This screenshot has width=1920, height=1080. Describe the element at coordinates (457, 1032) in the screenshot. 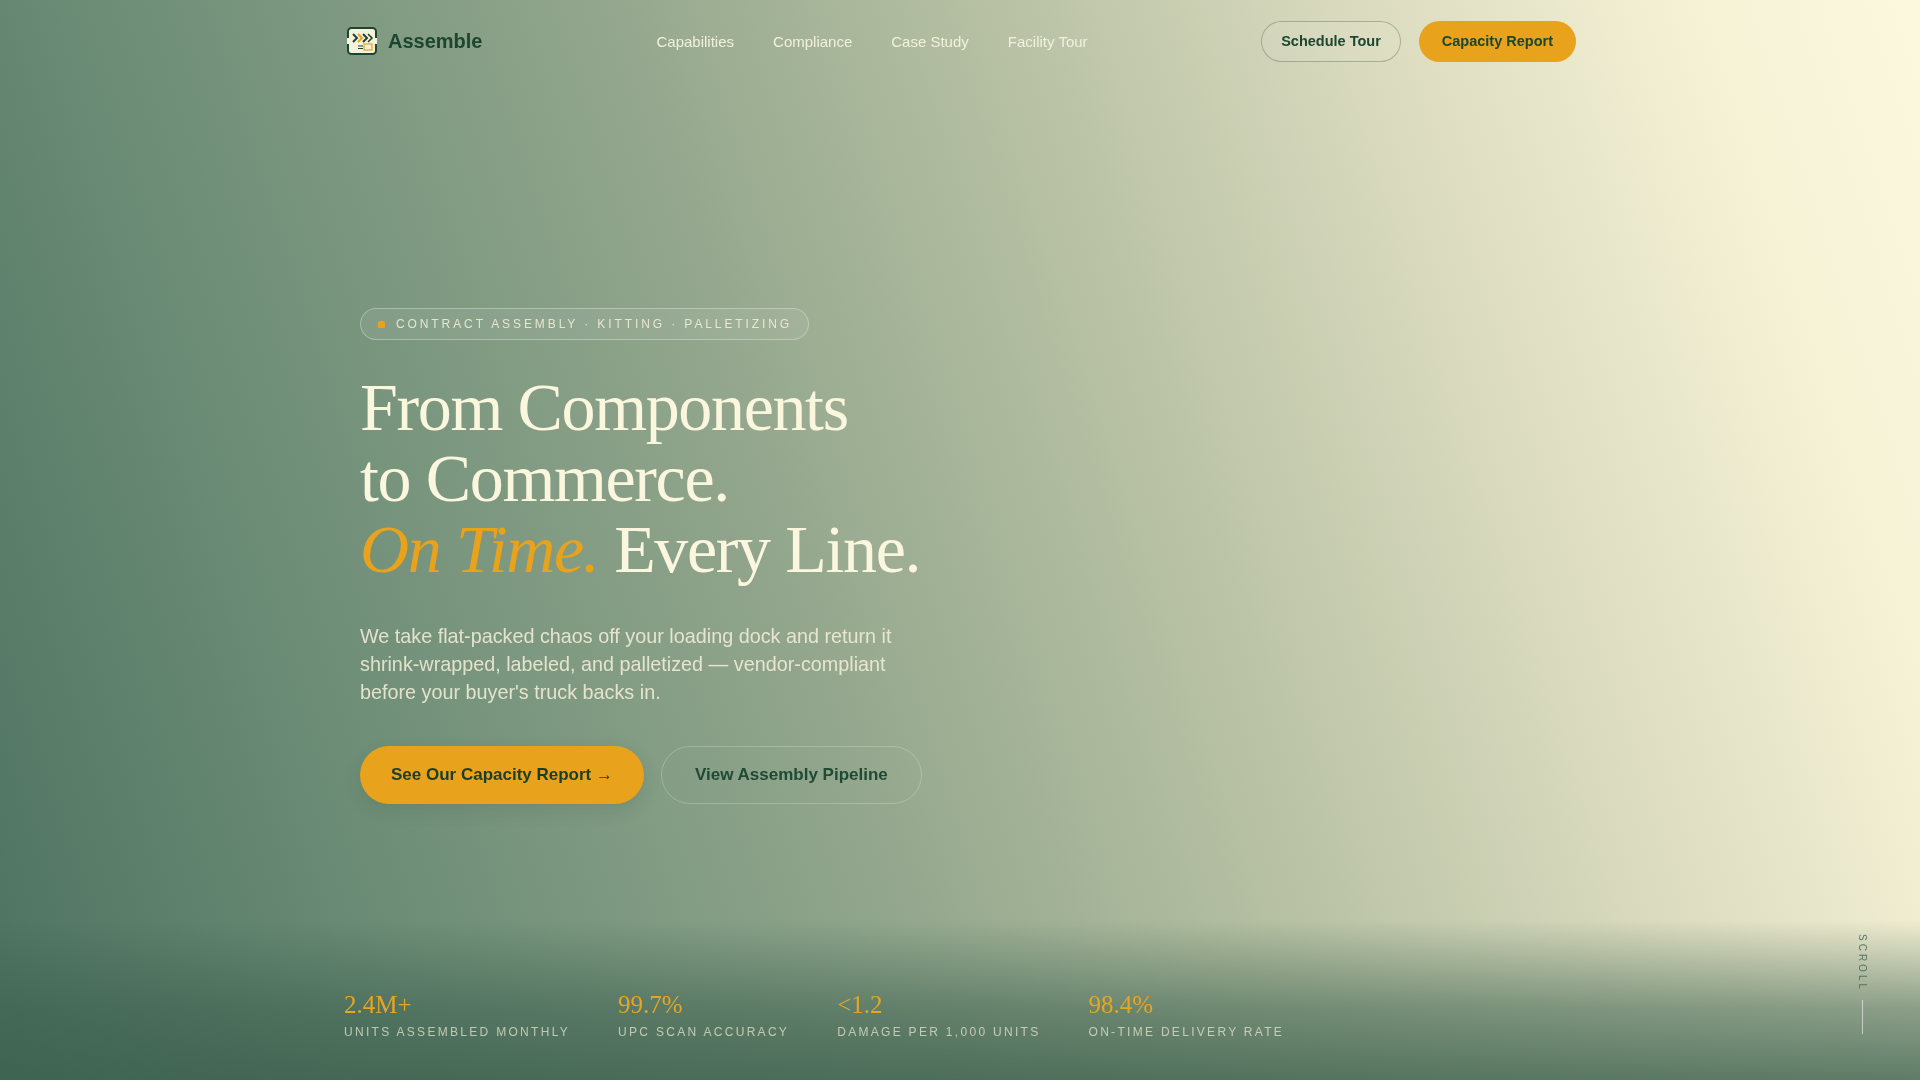

I see `stat-label: UNITS ASSEMBLED MONTHLY` at that location.